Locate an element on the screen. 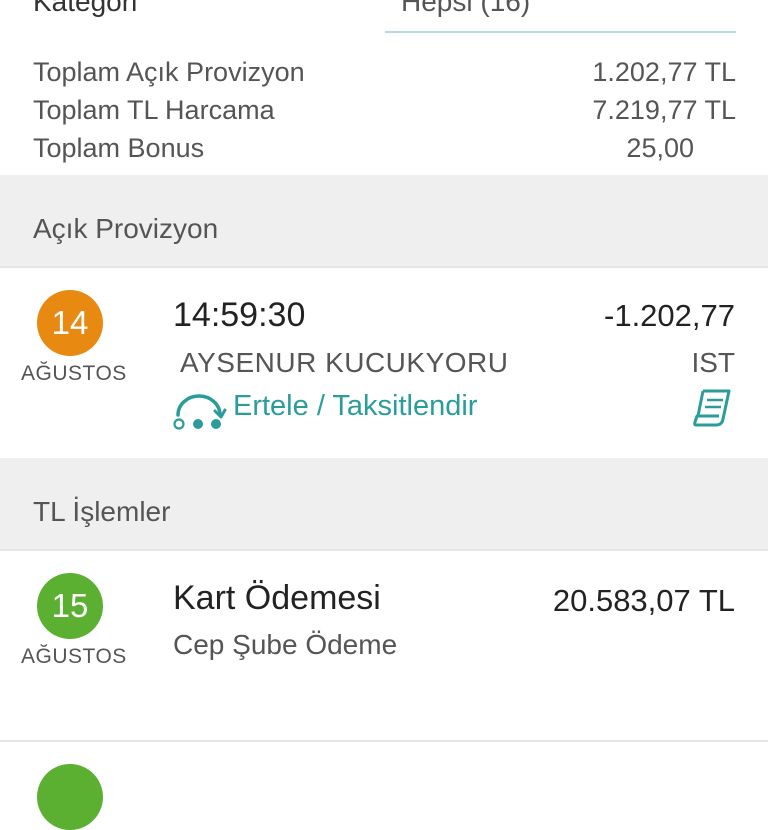 This screenshot has width=768, height=830. summary-row-tl-spending: Toplam TL Harcama 7.219,77 TL is located at coordinates (384, 112).